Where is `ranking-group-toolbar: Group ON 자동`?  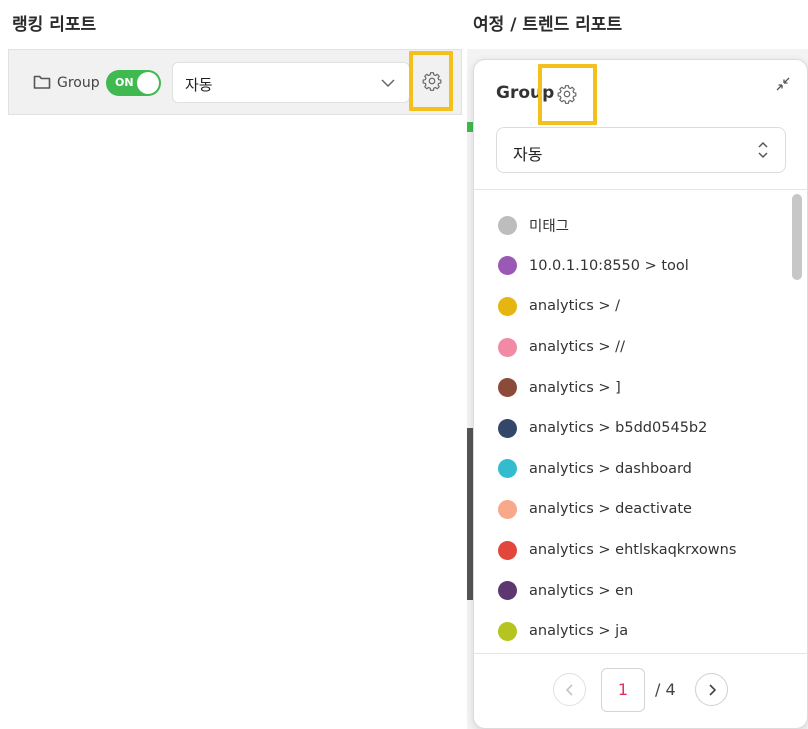
ranking-group-toolbar: Group ON 자동 is located at coordinates (235, 82).